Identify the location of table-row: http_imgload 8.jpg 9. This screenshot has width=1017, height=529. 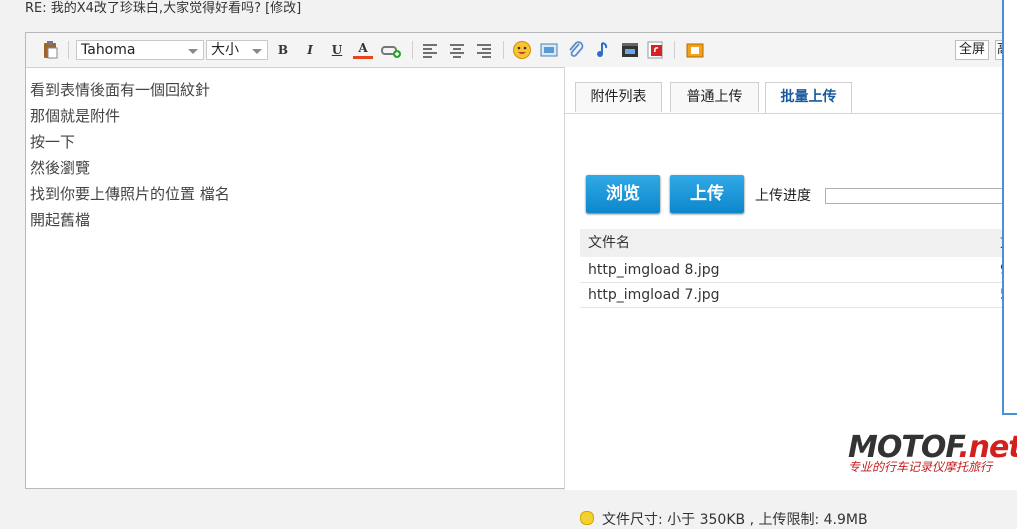
(798, 270).